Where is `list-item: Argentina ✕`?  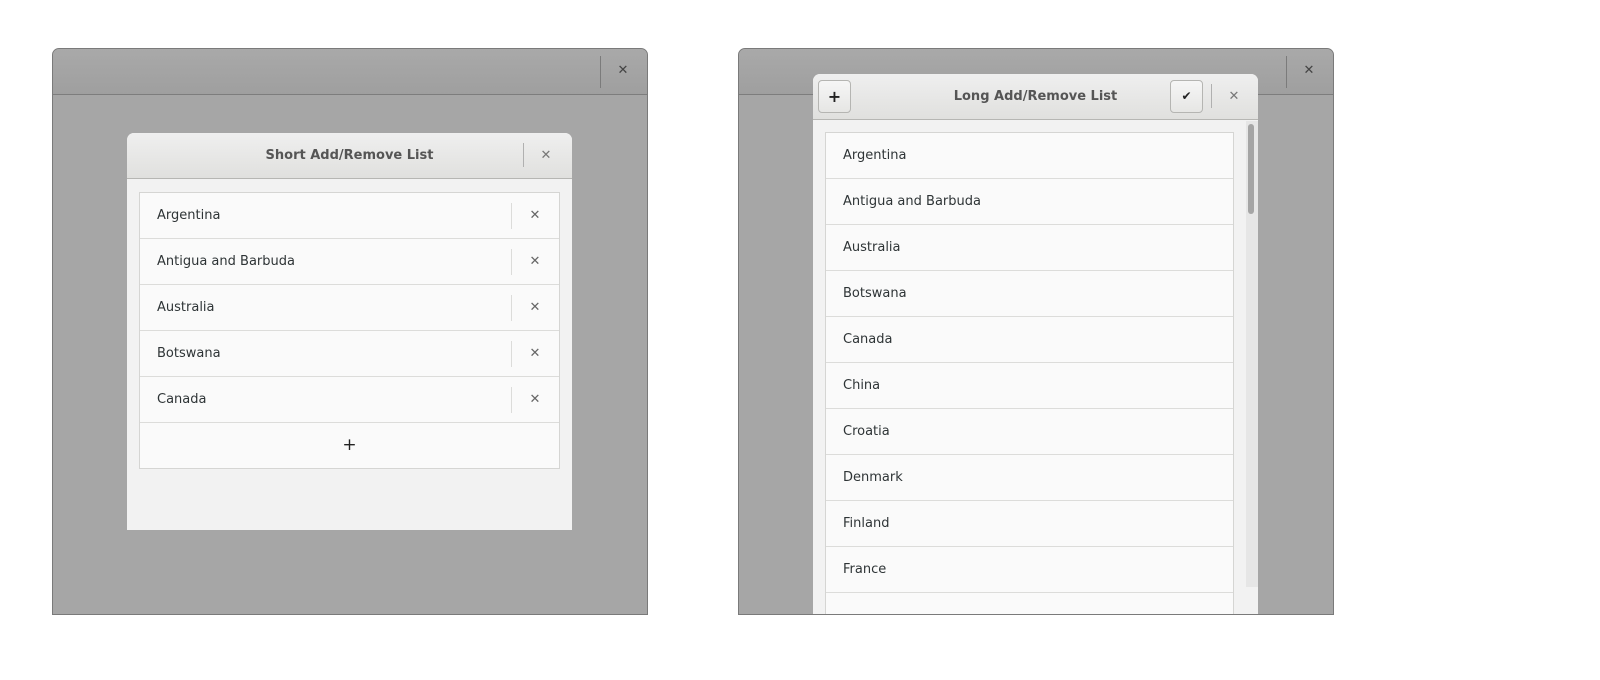
list-item: Argentina ✕ is located at coordinates (349, 216).